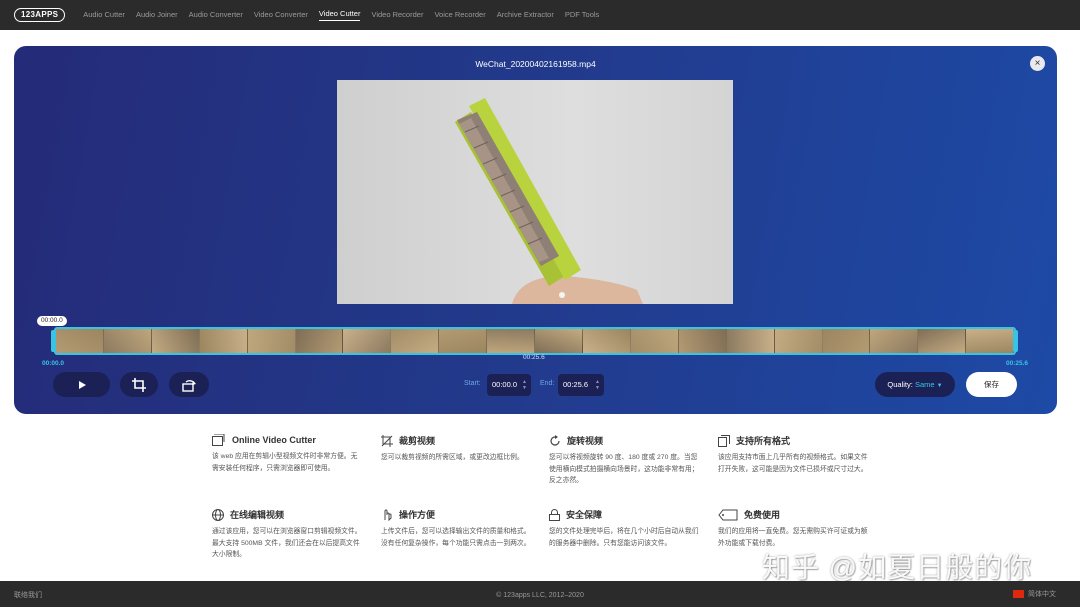 This screenshot has width=1080, height=607. I want to click on end-label: End:, so click(547, 383).